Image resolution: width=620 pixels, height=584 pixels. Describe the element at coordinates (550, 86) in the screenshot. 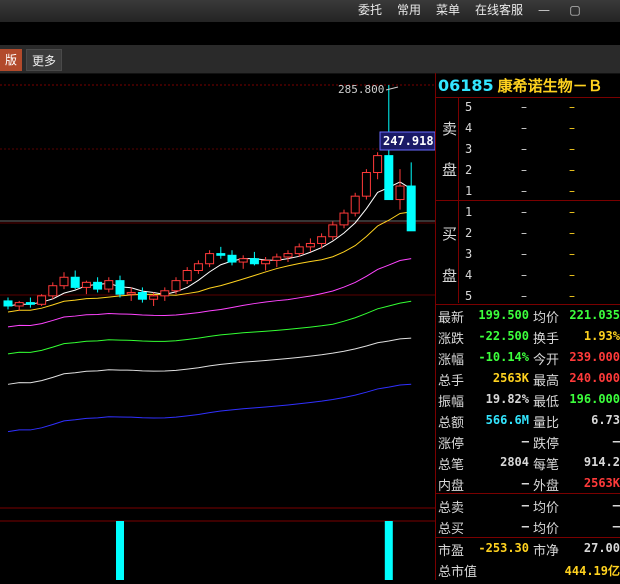

I see `stock-name: 康希诺生物－Ｂ` at that location.